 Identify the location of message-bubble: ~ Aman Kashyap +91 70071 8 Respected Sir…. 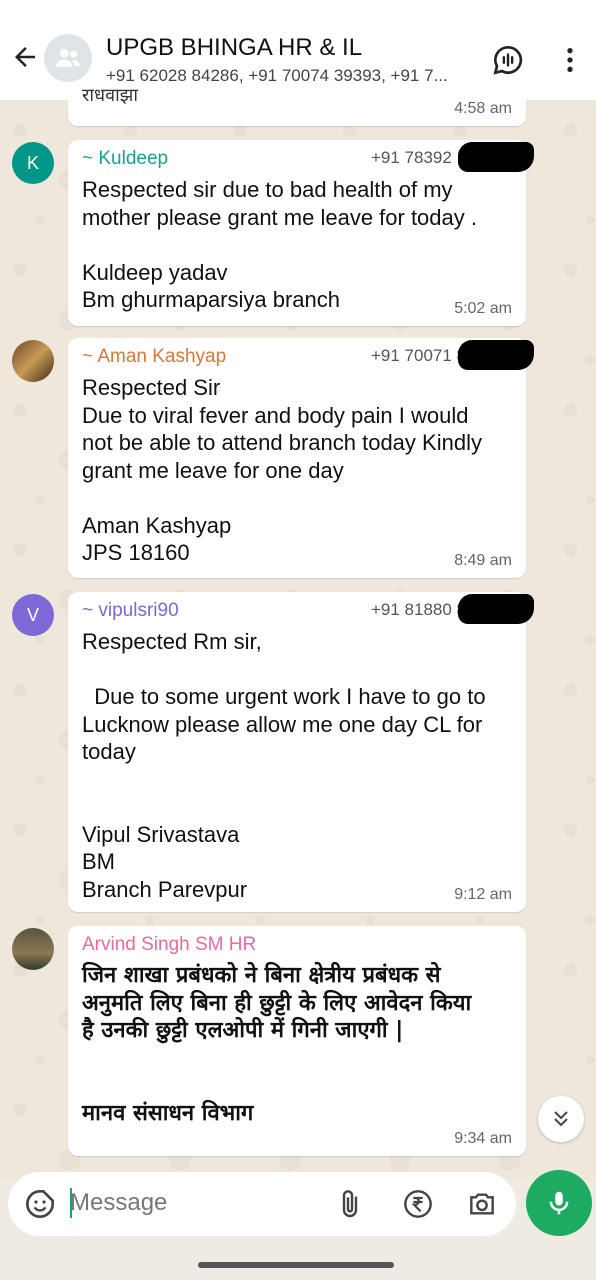
(301, 458).